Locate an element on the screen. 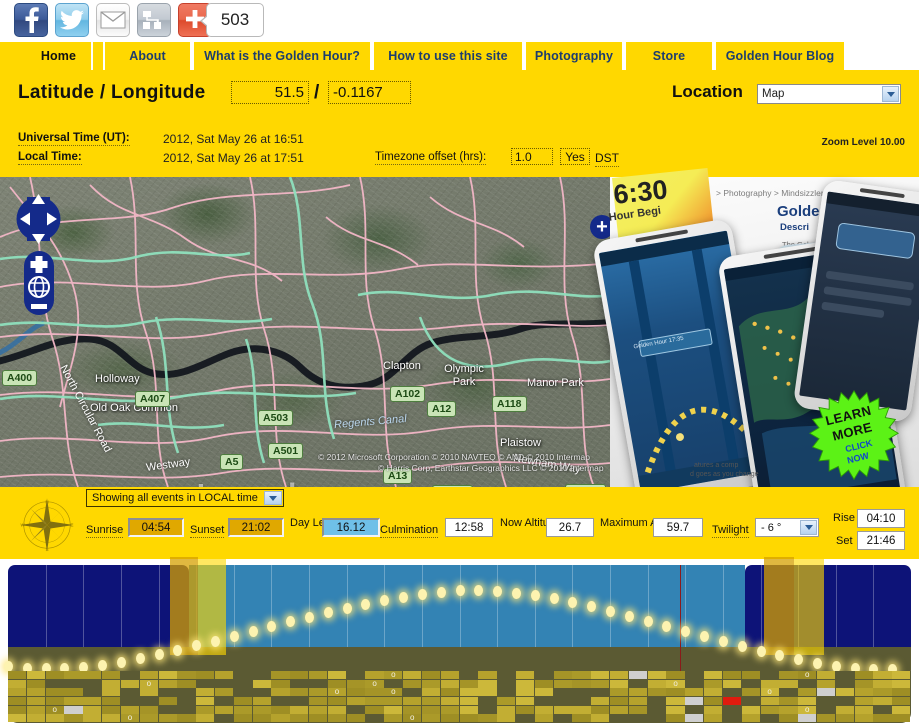  tab-golden-hour-blog: Golden Hour Blog is located at coordinates (780, 56).